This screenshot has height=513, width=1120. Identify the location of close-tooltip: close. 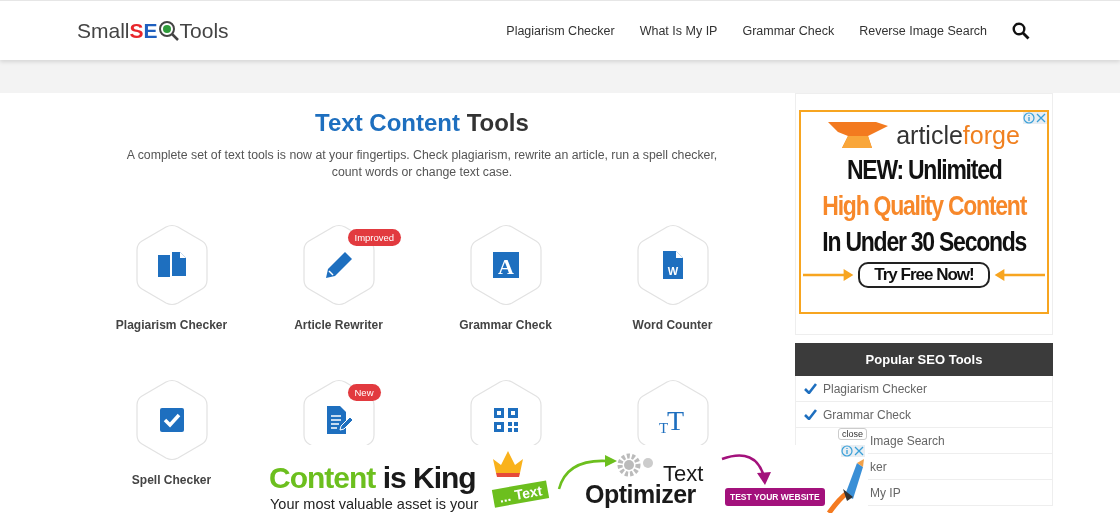
(852, 434).